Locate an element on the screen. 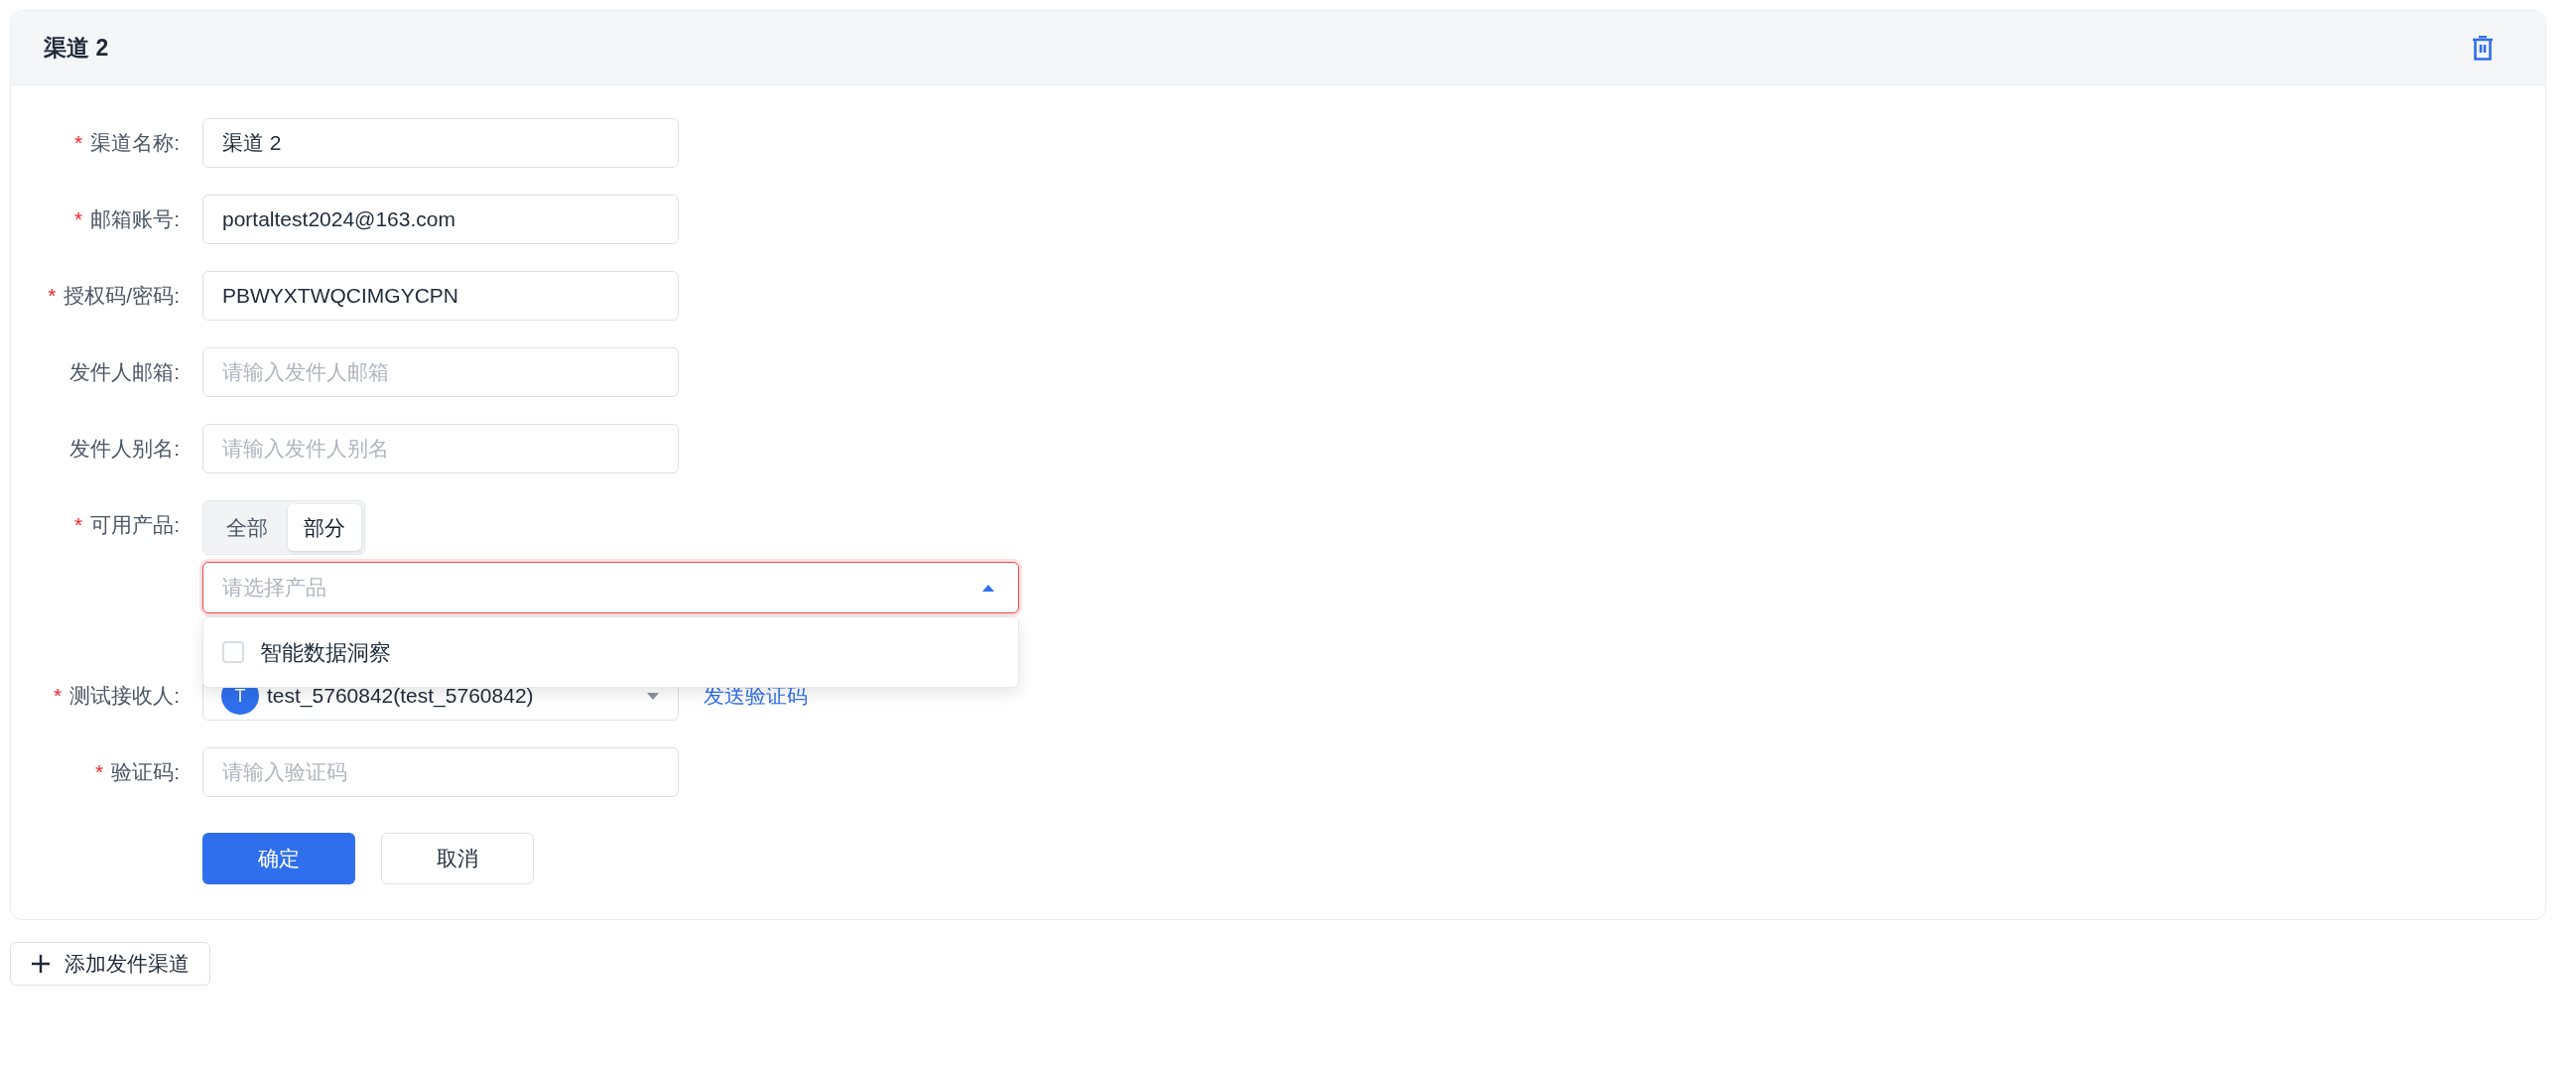 The width and height of the screenshot is (2576, 1070). field-label: 发件人别名: is located at coordinates (125, 449).